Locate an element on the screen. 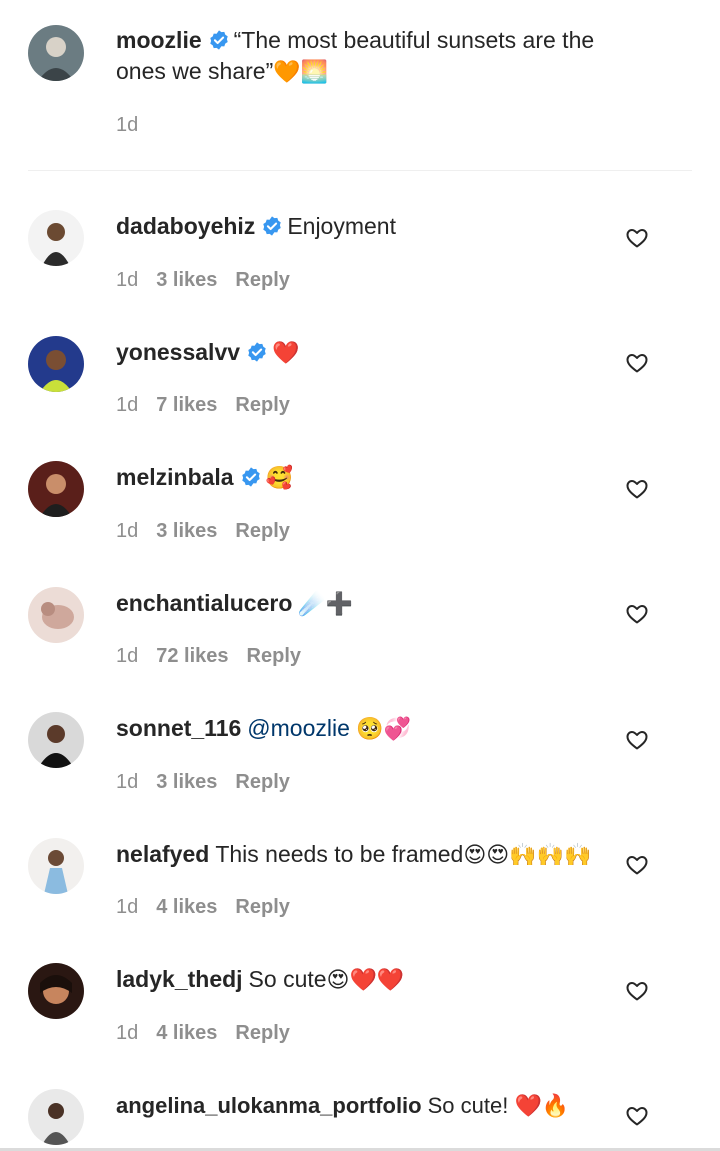 The image size is (720, 1151). comment-text: So cute! is located at coordinates (468, 1105).